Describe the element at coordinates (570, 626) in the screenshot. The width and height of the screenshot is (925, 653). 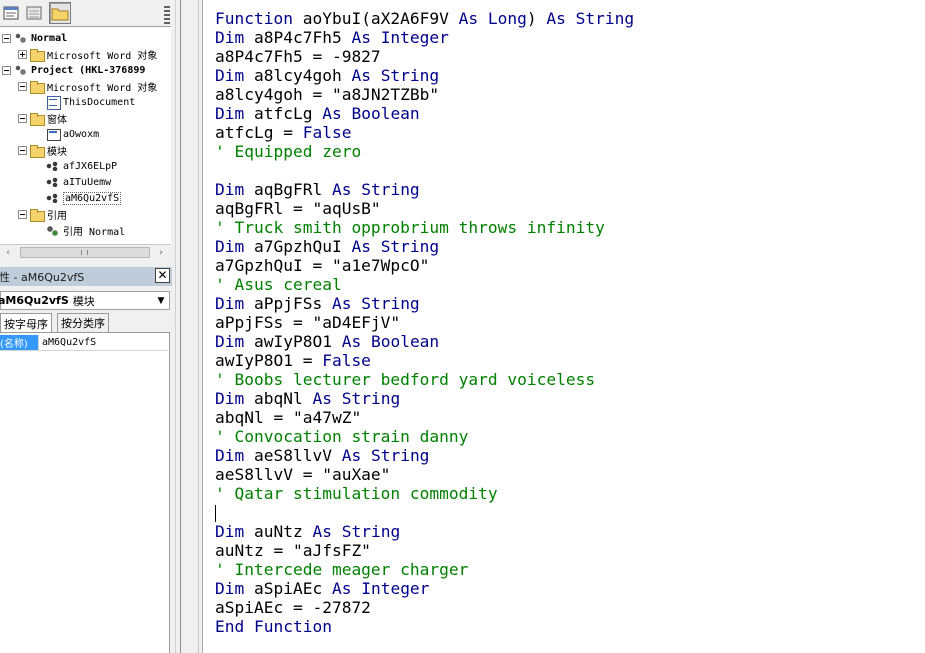
I see `code-line: End Function` at that location.